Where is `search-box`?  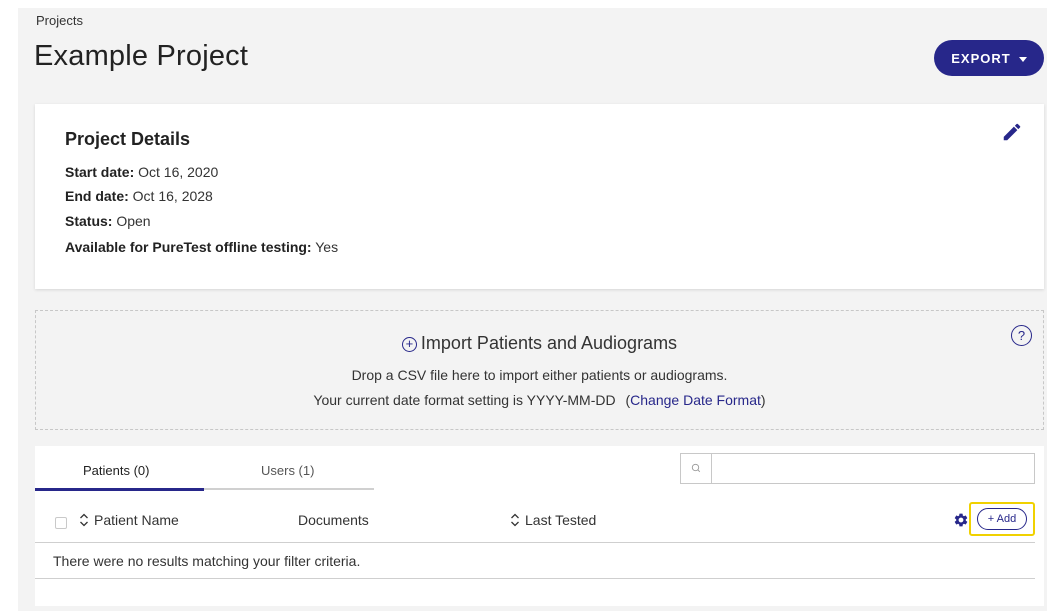 search-box is located at coordinates (857, 468).